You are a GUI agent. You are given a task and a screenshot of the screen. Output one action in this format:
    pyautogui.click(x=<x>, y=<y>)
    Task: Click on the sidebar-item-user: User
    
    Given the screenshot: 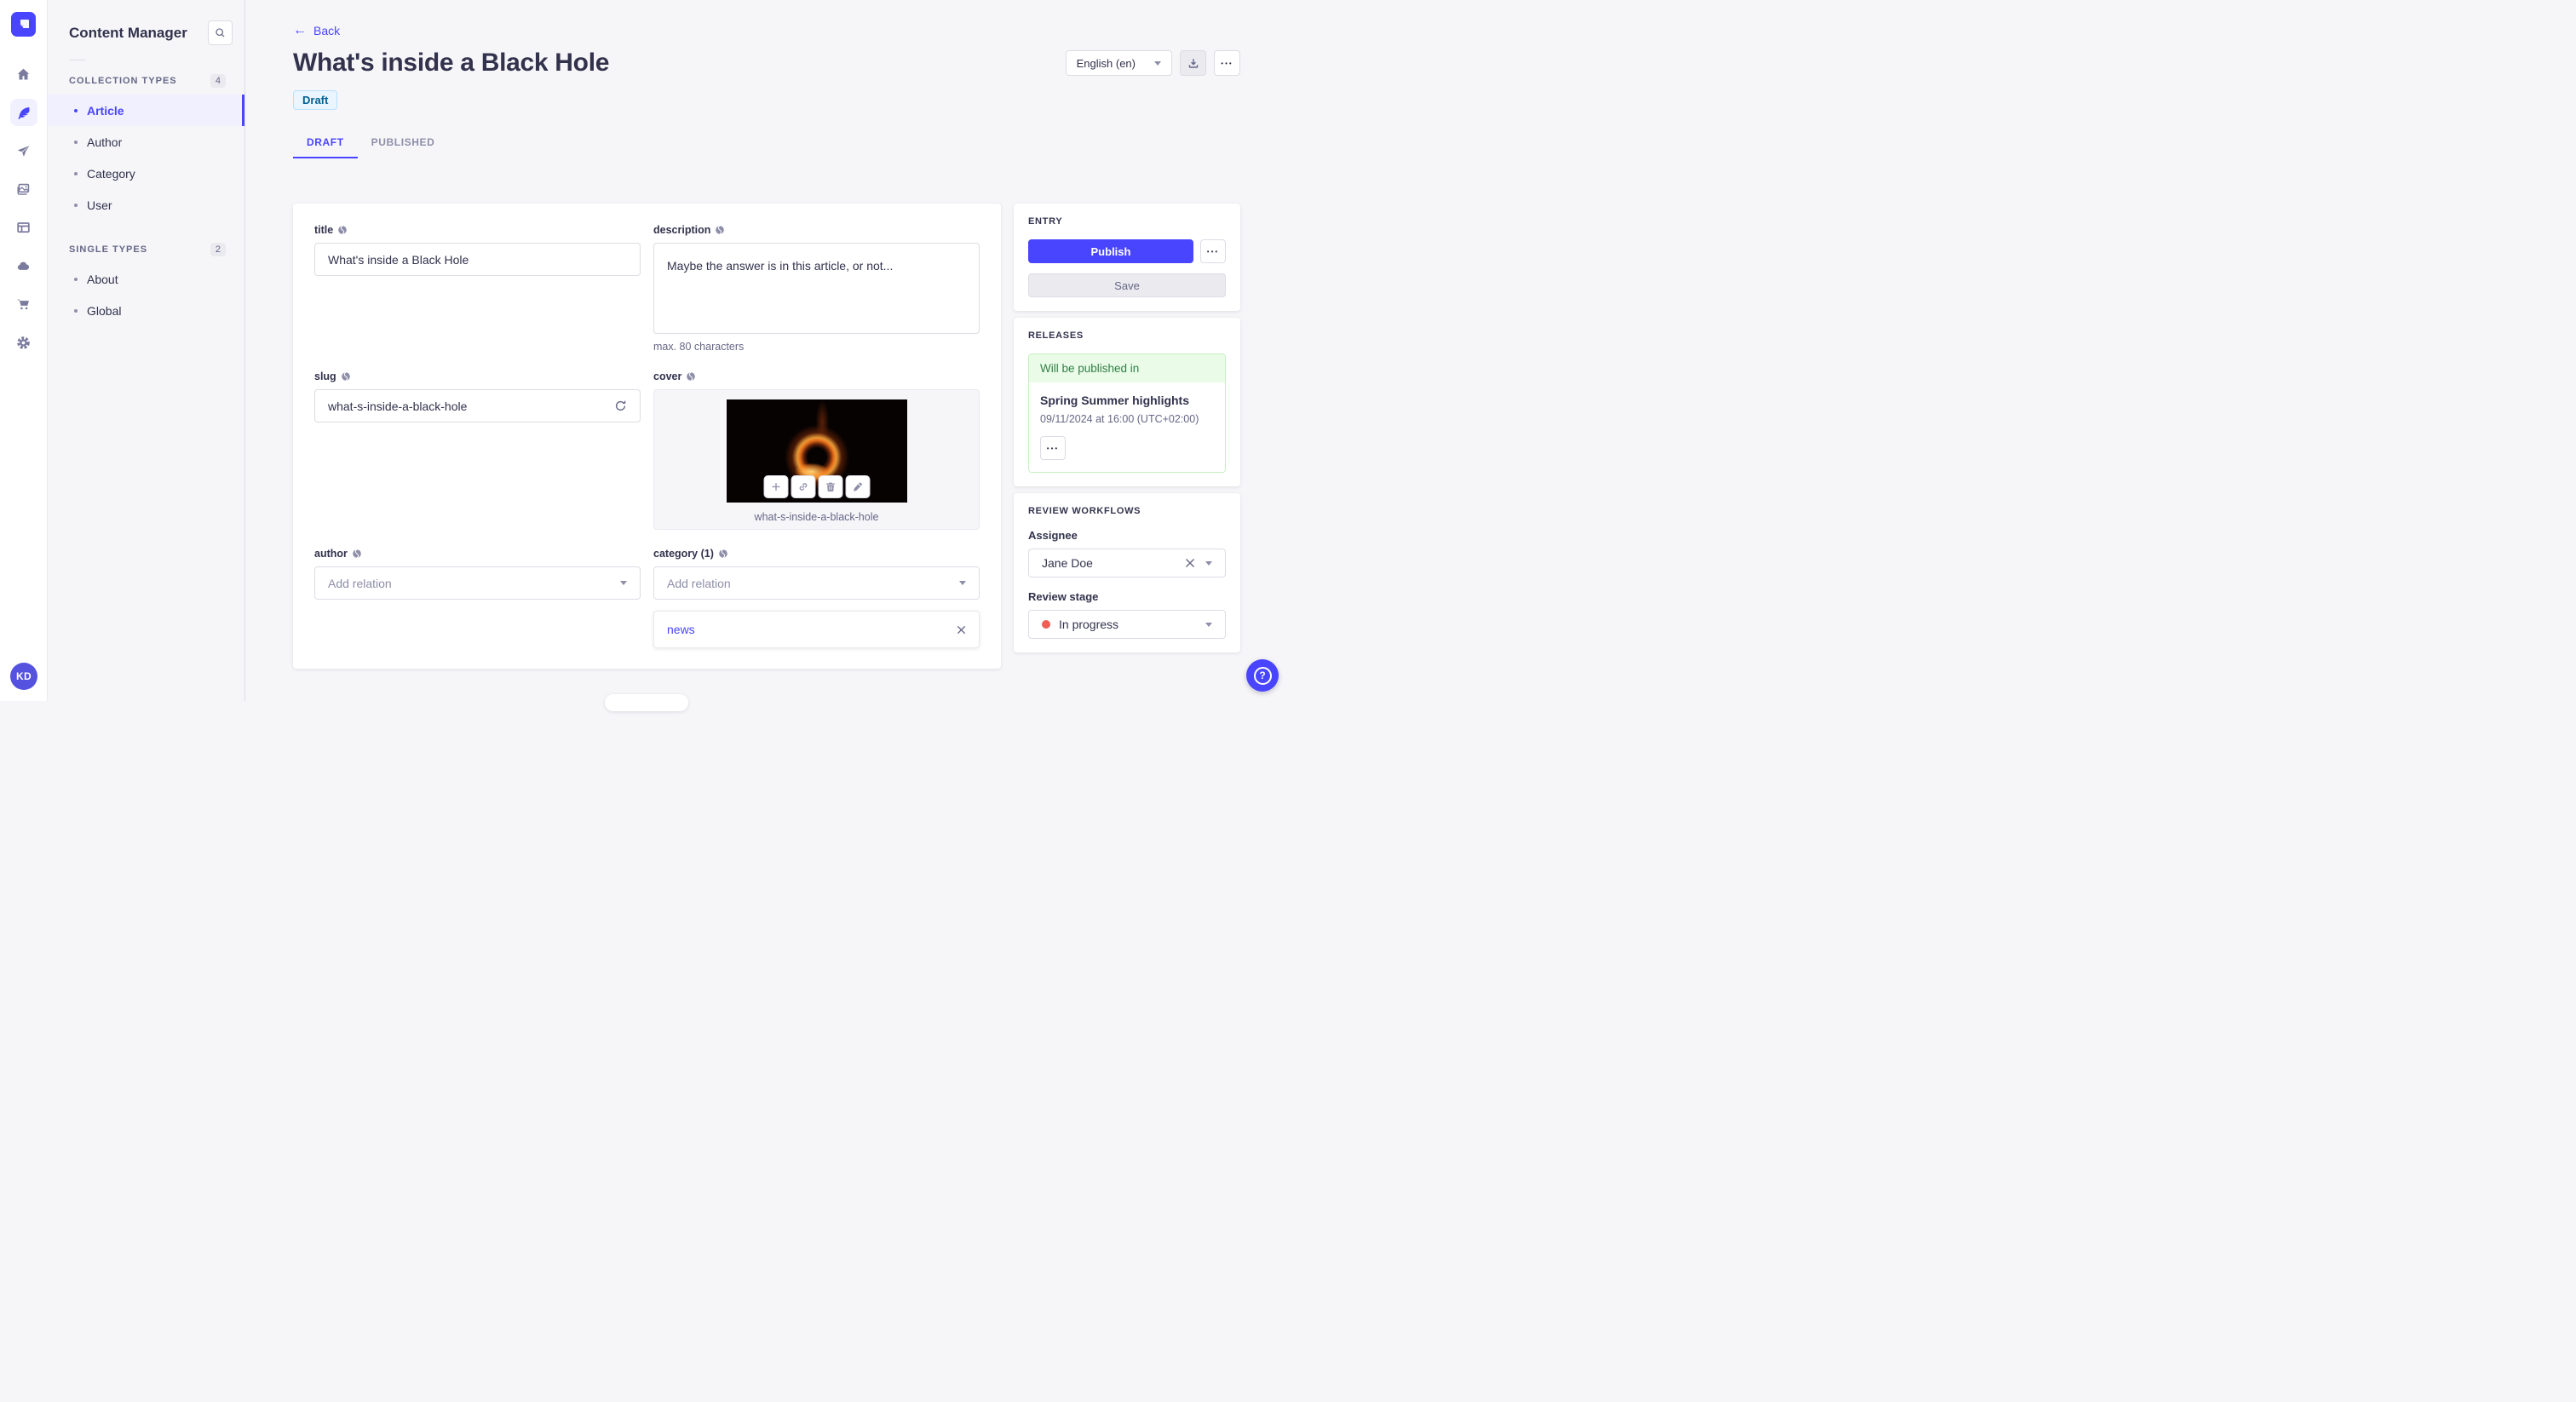 What is the action you would take?
    pyautogui.click(x=146, y=205)
    